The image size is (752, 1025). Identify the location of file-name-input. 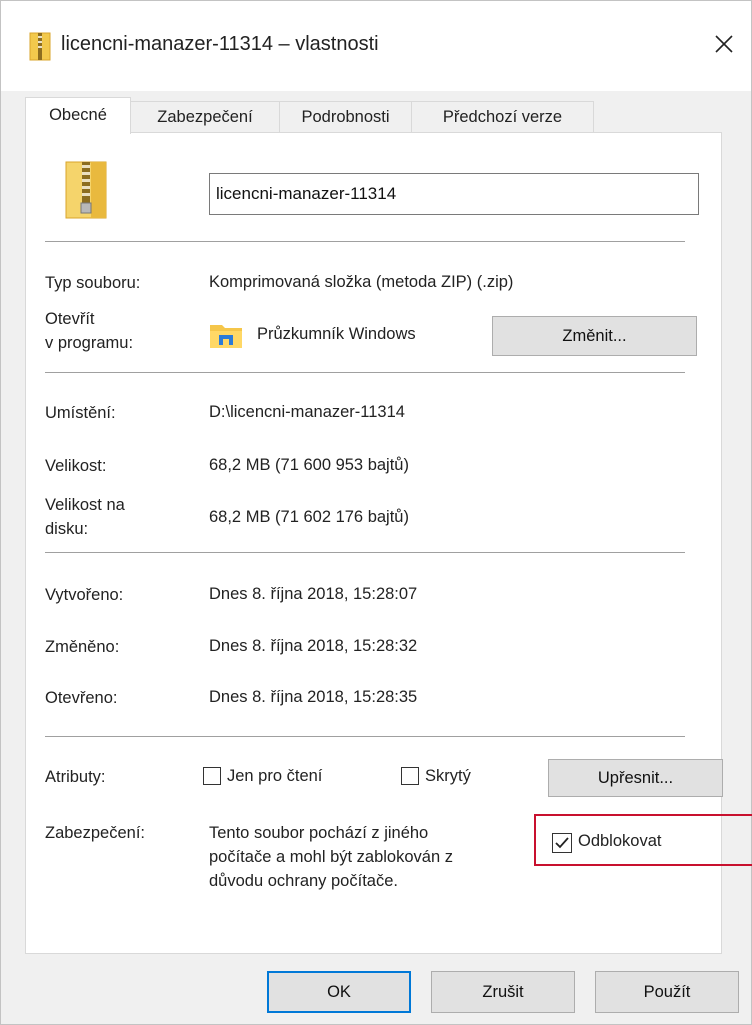
(454, 194).